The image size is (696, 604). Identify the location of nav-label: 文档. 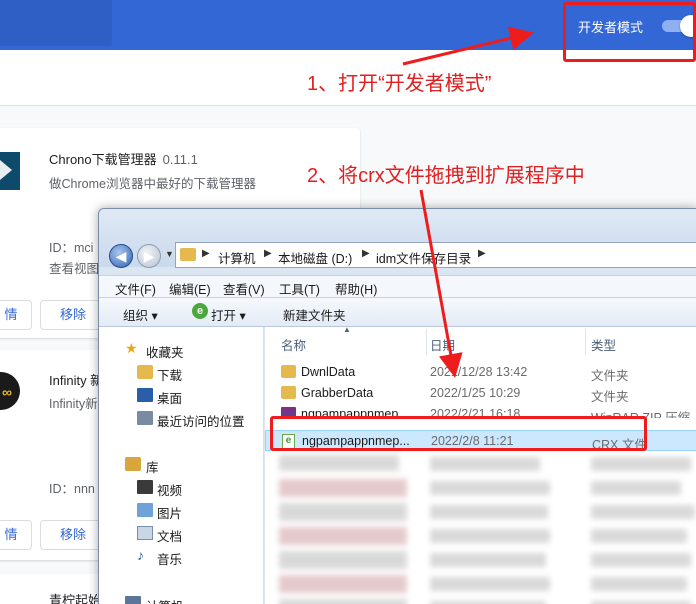
(170, 537).